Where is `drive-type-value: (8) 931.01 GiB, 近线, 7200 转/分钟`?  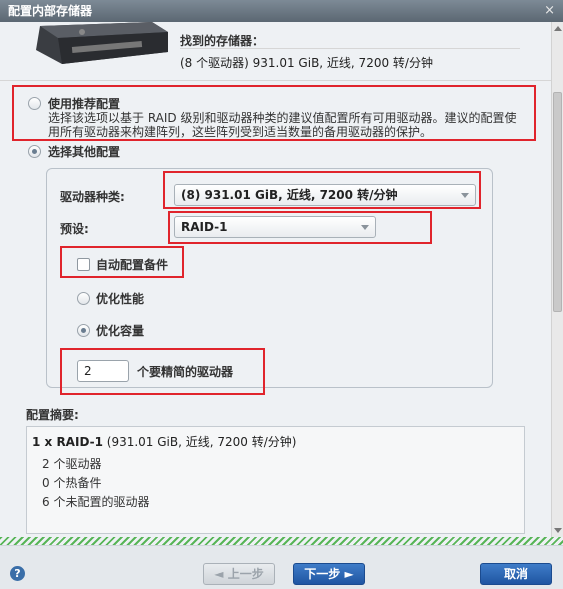
drive-type-value: (8) 931.01 GiB, 近线, 7200 转/分钟 is located at coordinates (289, 195).